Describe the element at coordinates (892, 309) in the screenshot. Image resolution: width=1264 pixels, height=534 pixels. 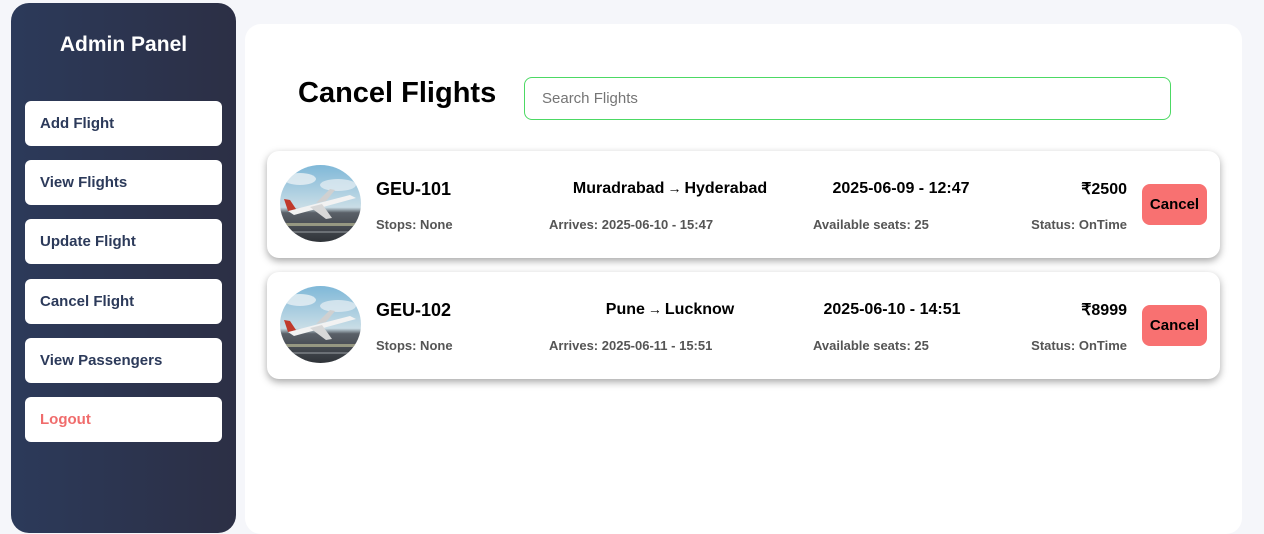
I see `departure-time: 2025-06-10 - 14:51` at that location.